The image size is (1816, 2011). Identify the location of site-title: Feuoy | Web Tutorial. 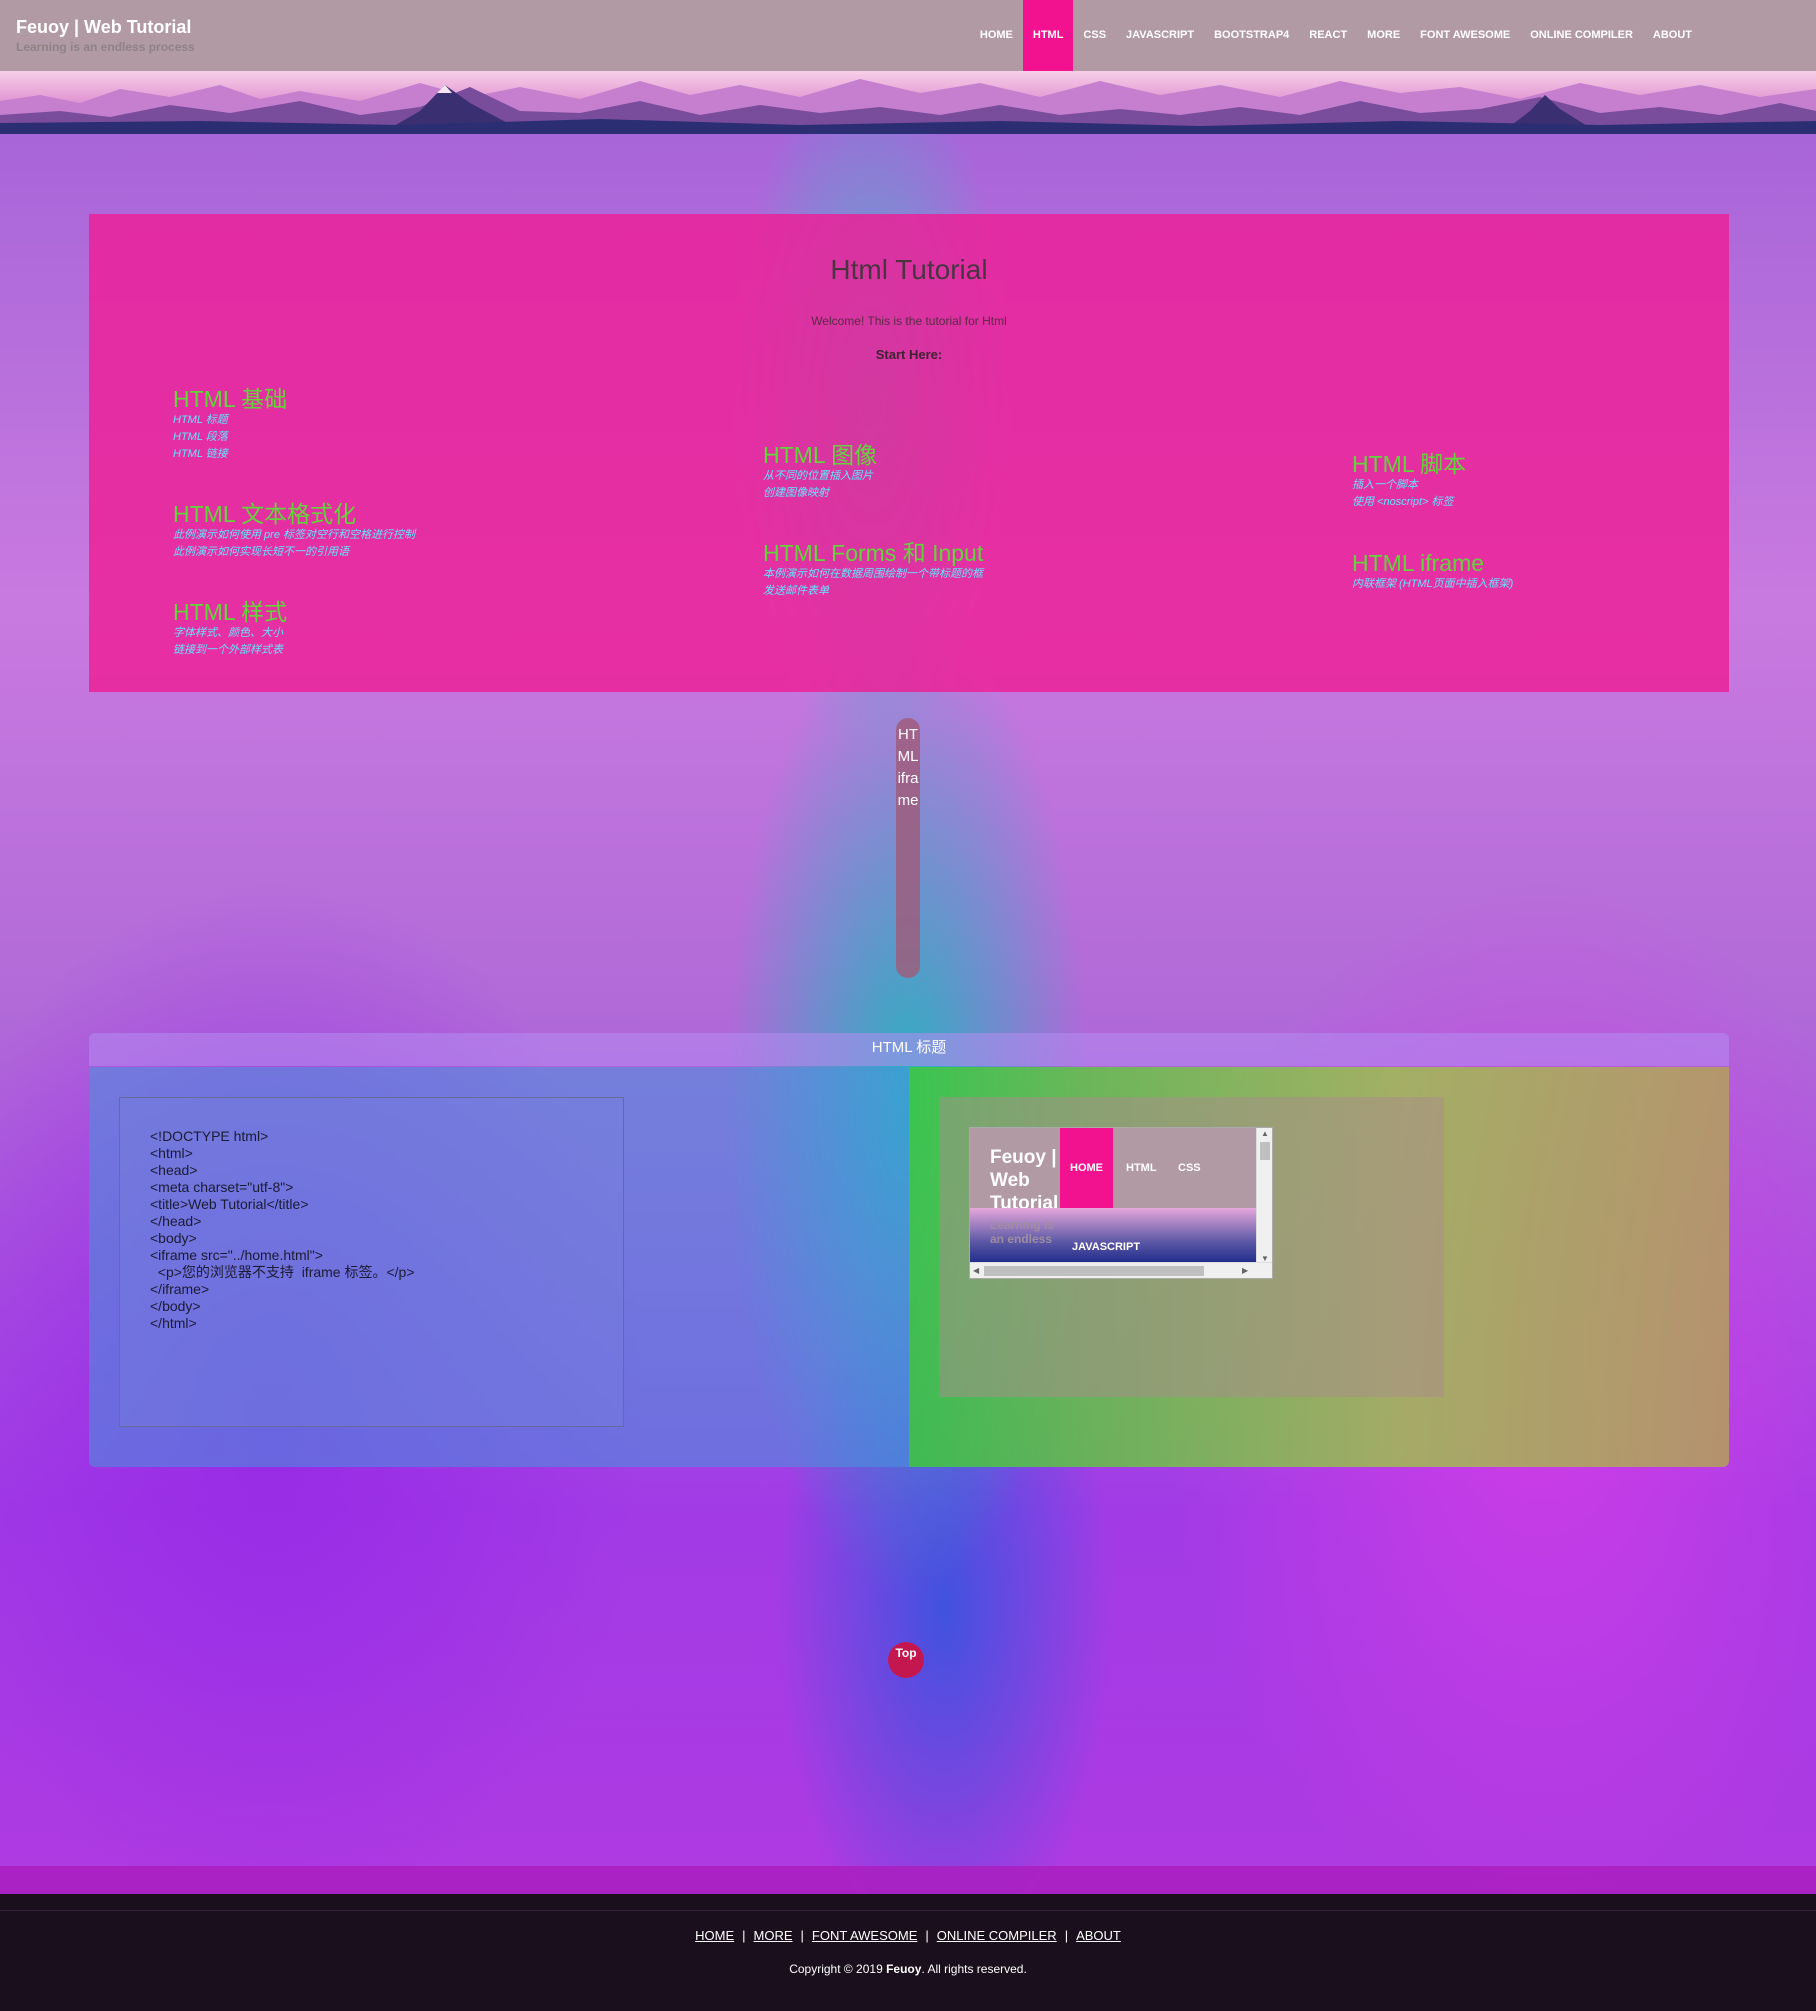
(103, 27).